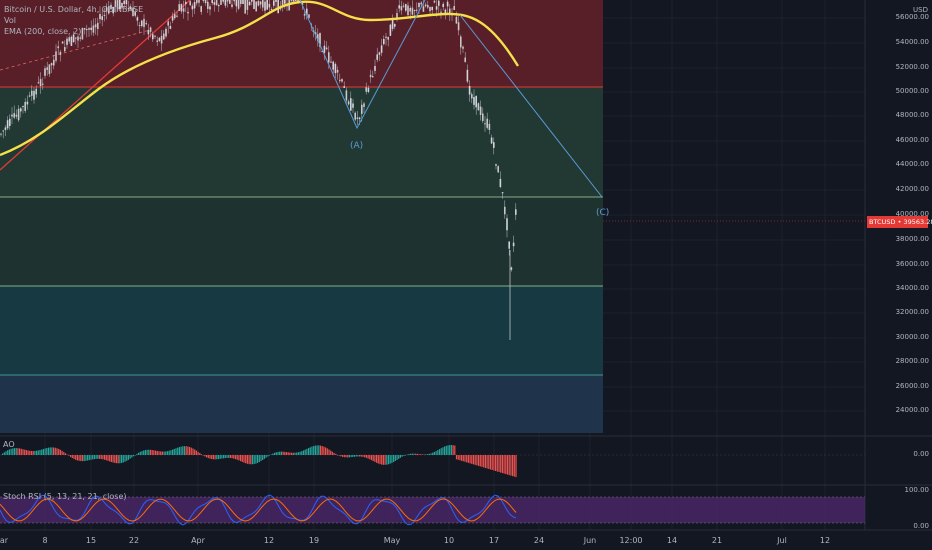 The height and width of the screenshot is (550, 932). Describe the element at coordinates (4, 540) in the screenshot. I see `time-axis-label: ar` at that location.